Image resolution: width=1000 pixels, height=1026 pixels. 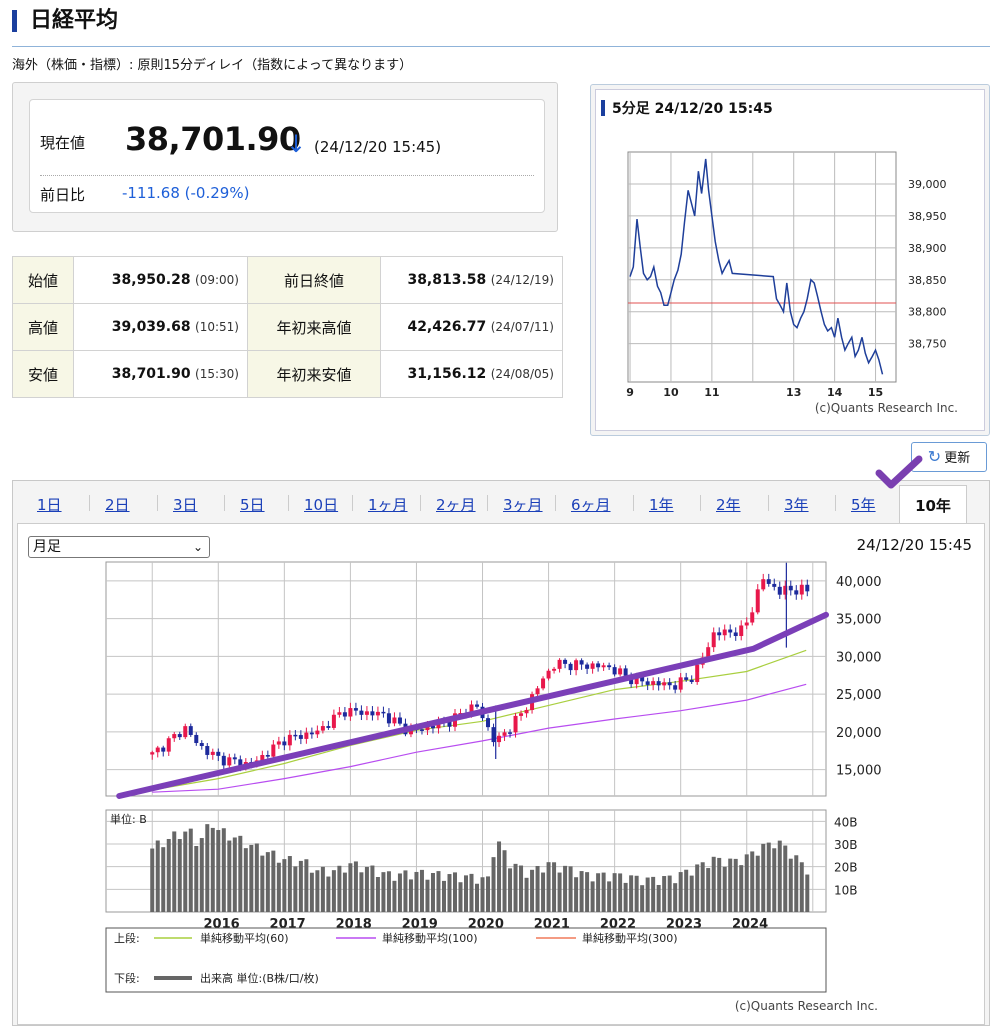 What do you see at coordinates (591, 504) in the screenshot?
I see `tab-6ヶ月: 6ヶ月` at bounding box center [591, 504].